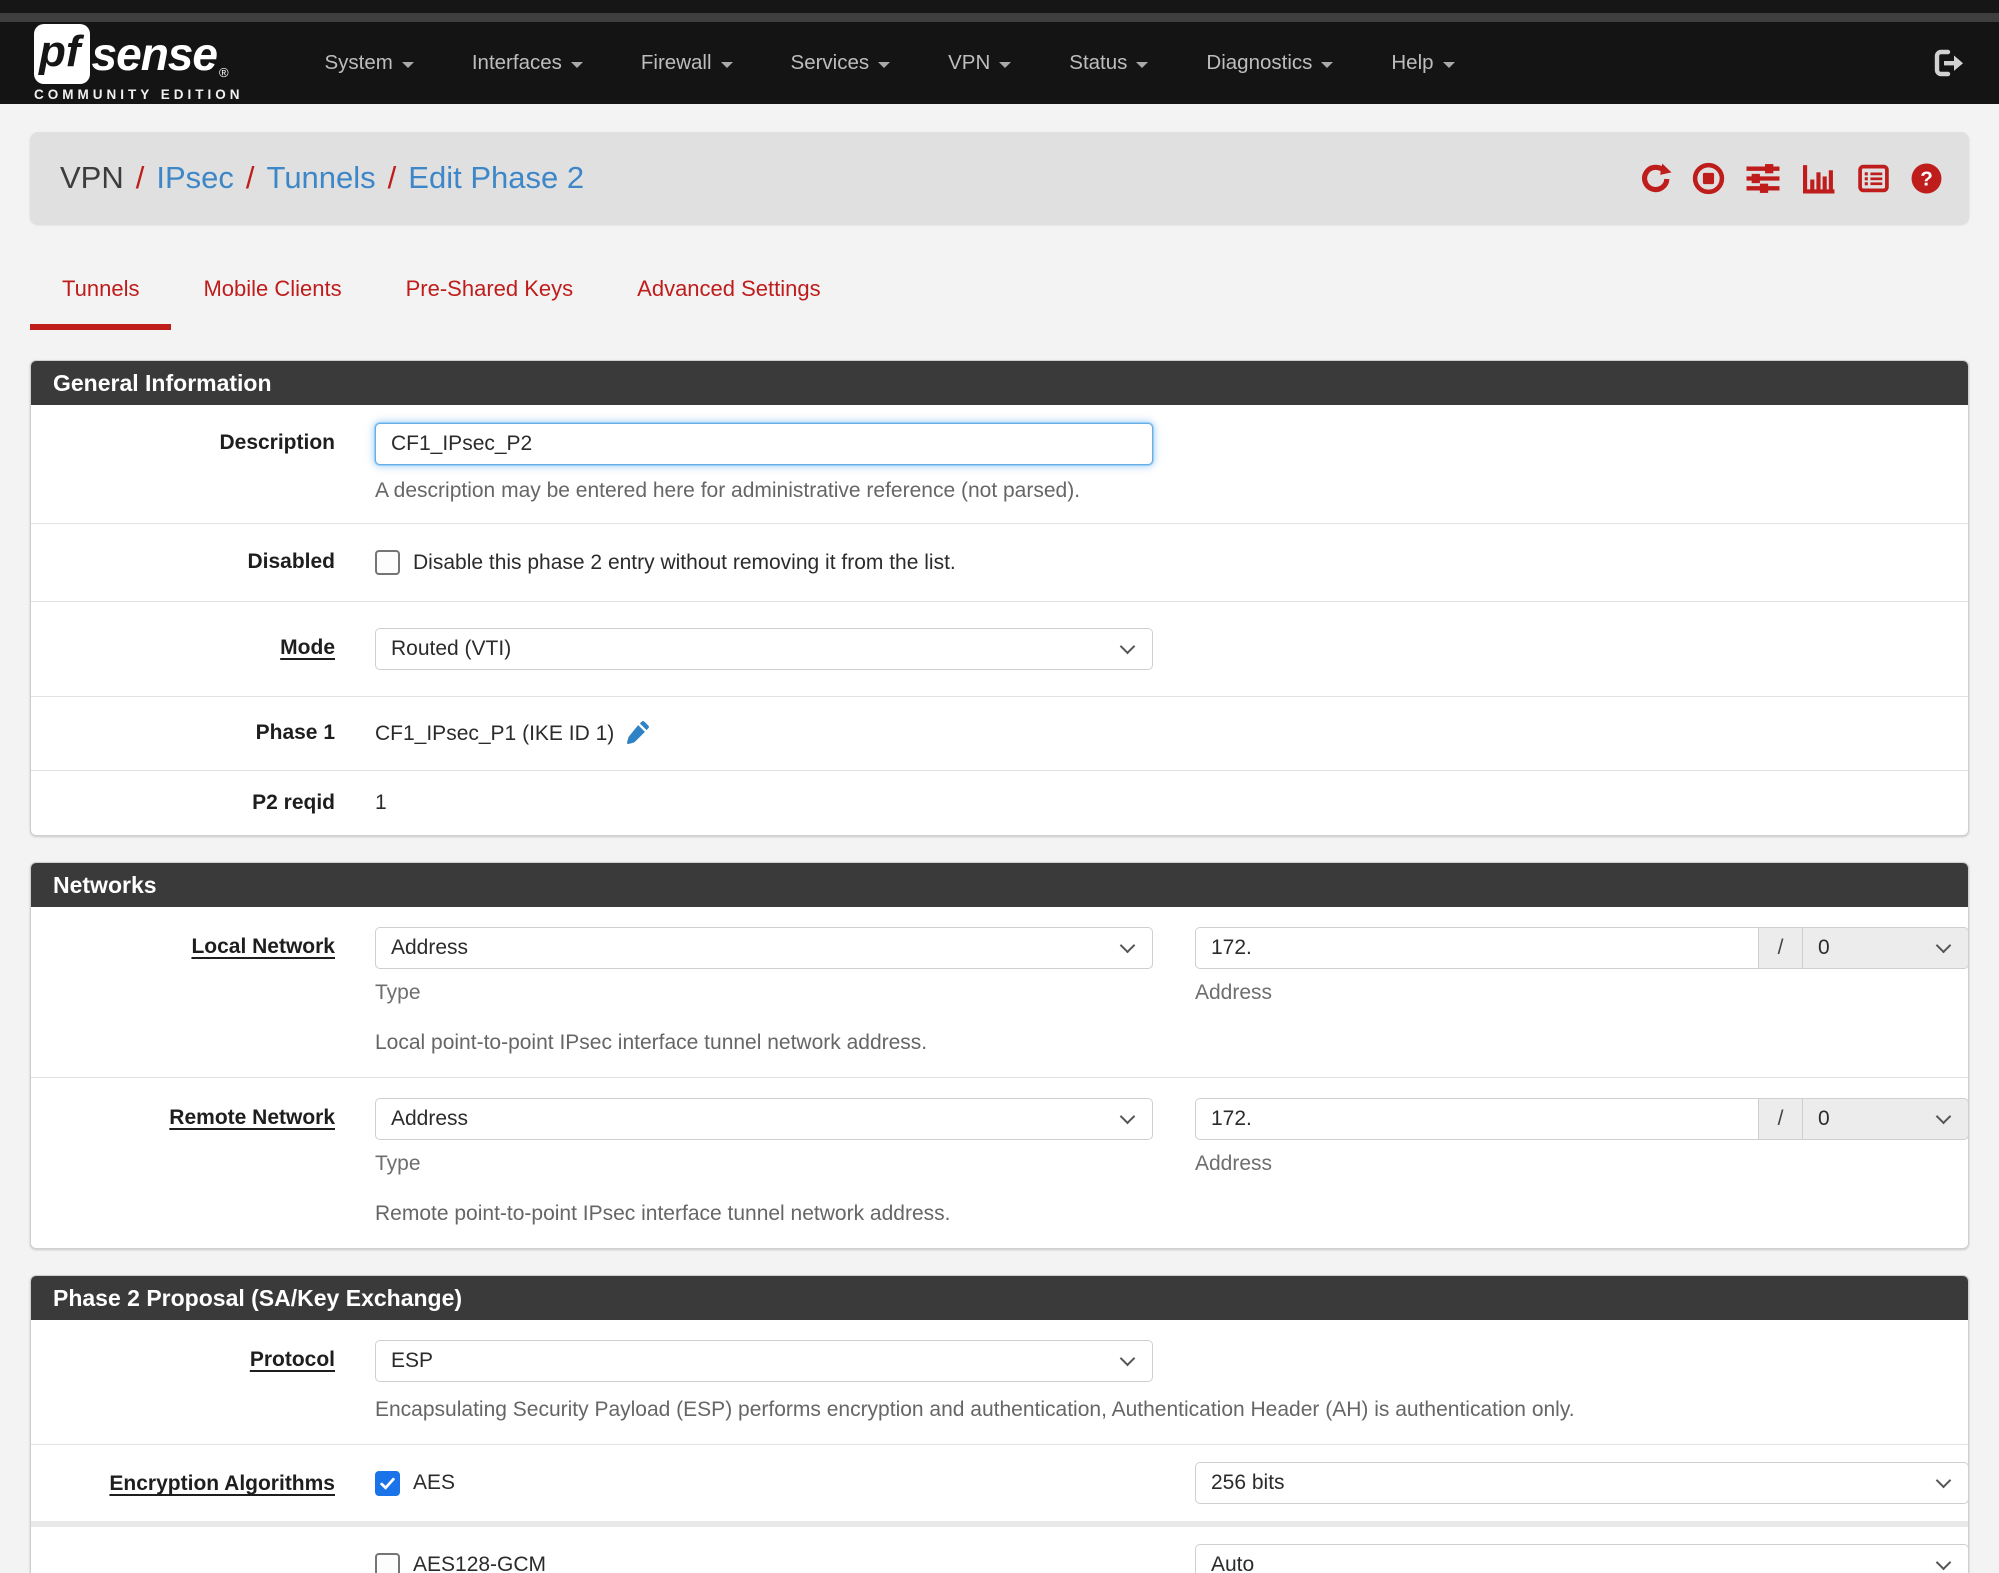 This screenshot has width=1999, height=1573. I want to click on registered-mark: ®, so click(223, 72).